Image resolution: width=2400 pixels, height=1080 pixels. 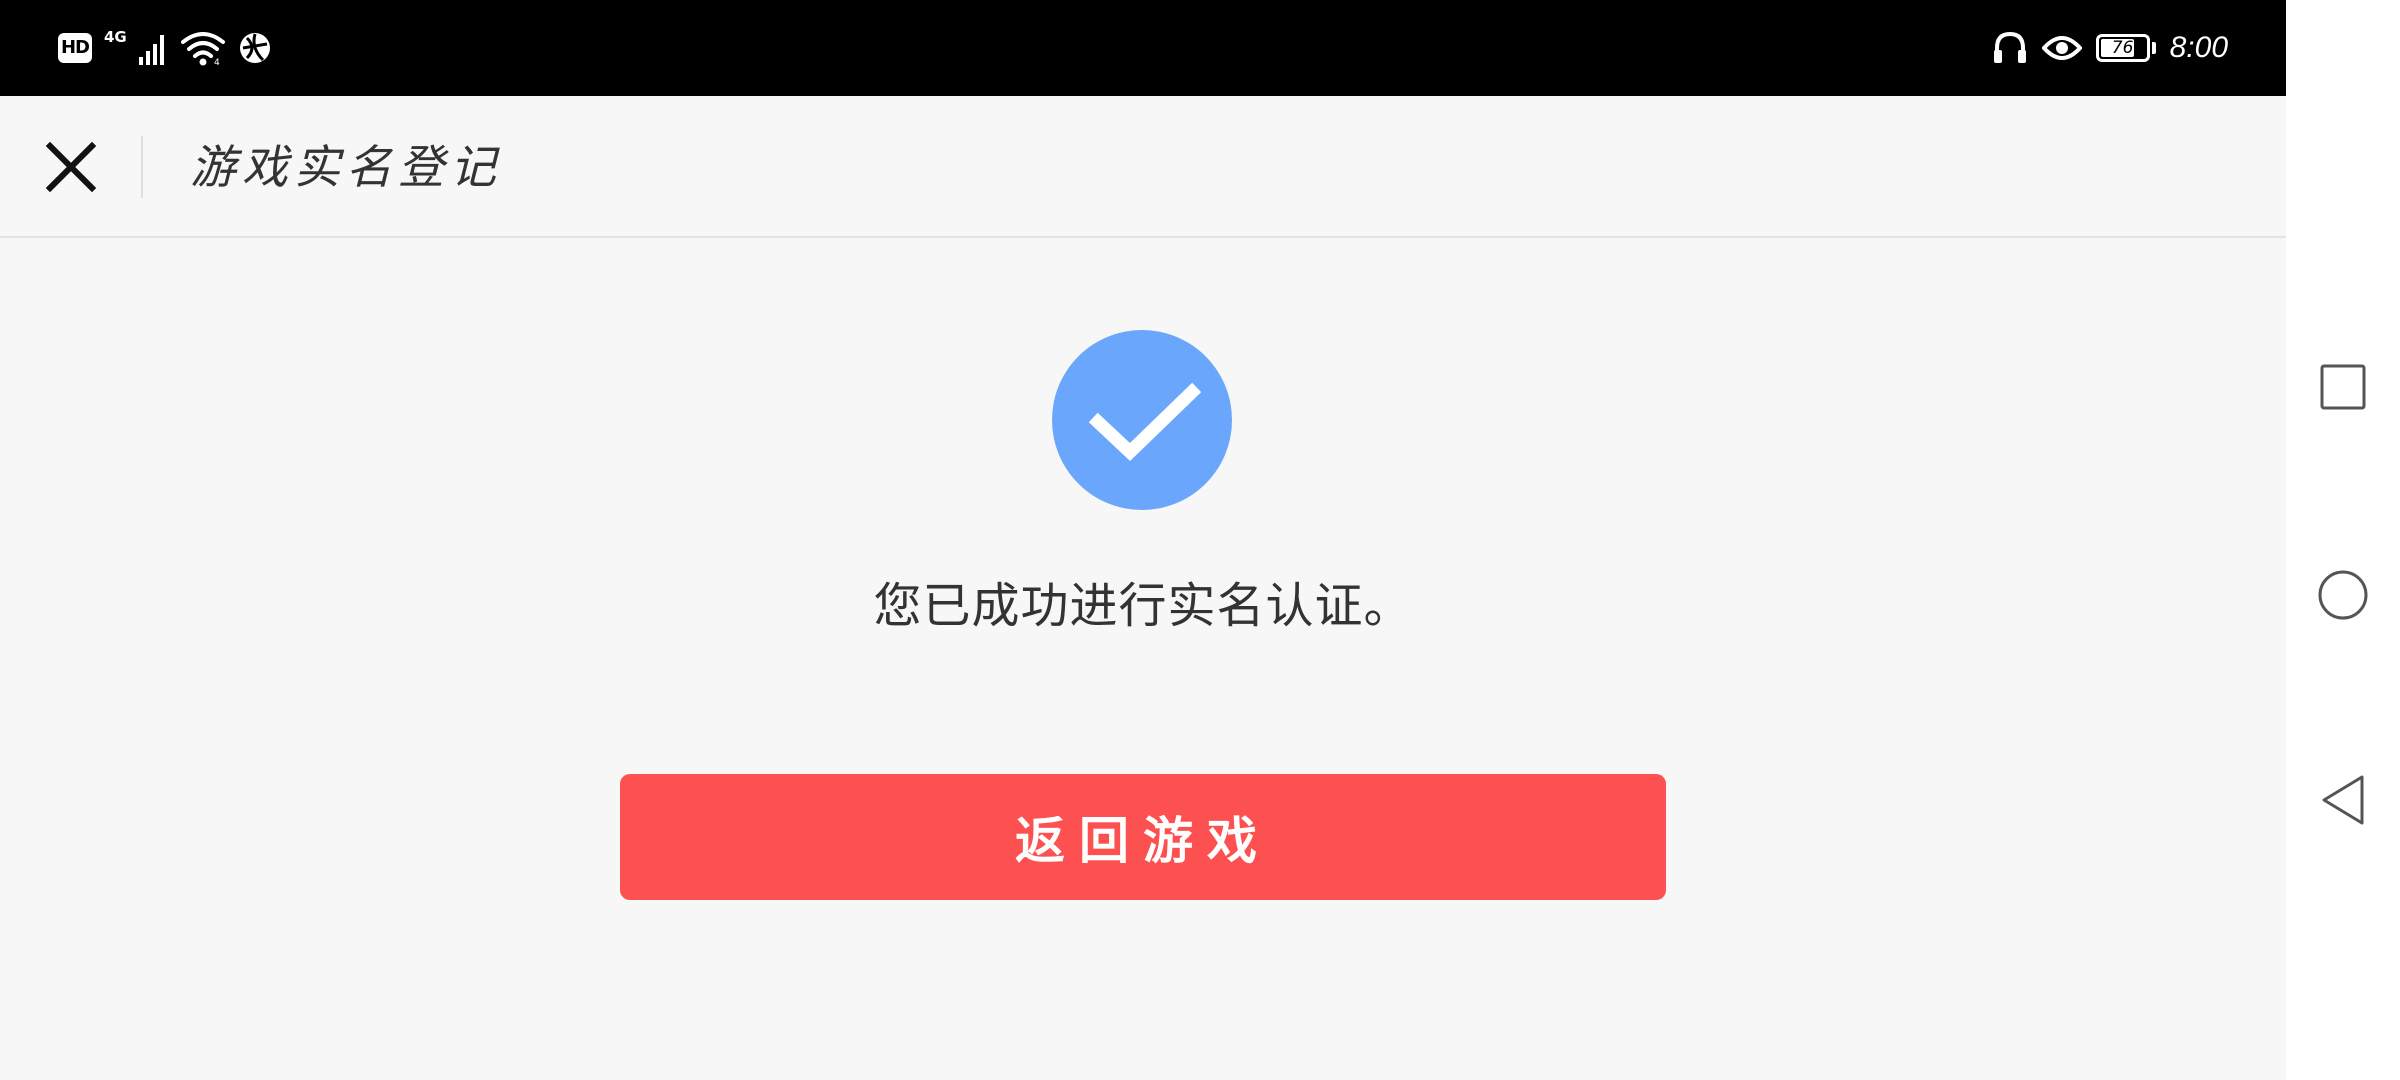 I want to click on back-icon, so click(x=2343, y=800).